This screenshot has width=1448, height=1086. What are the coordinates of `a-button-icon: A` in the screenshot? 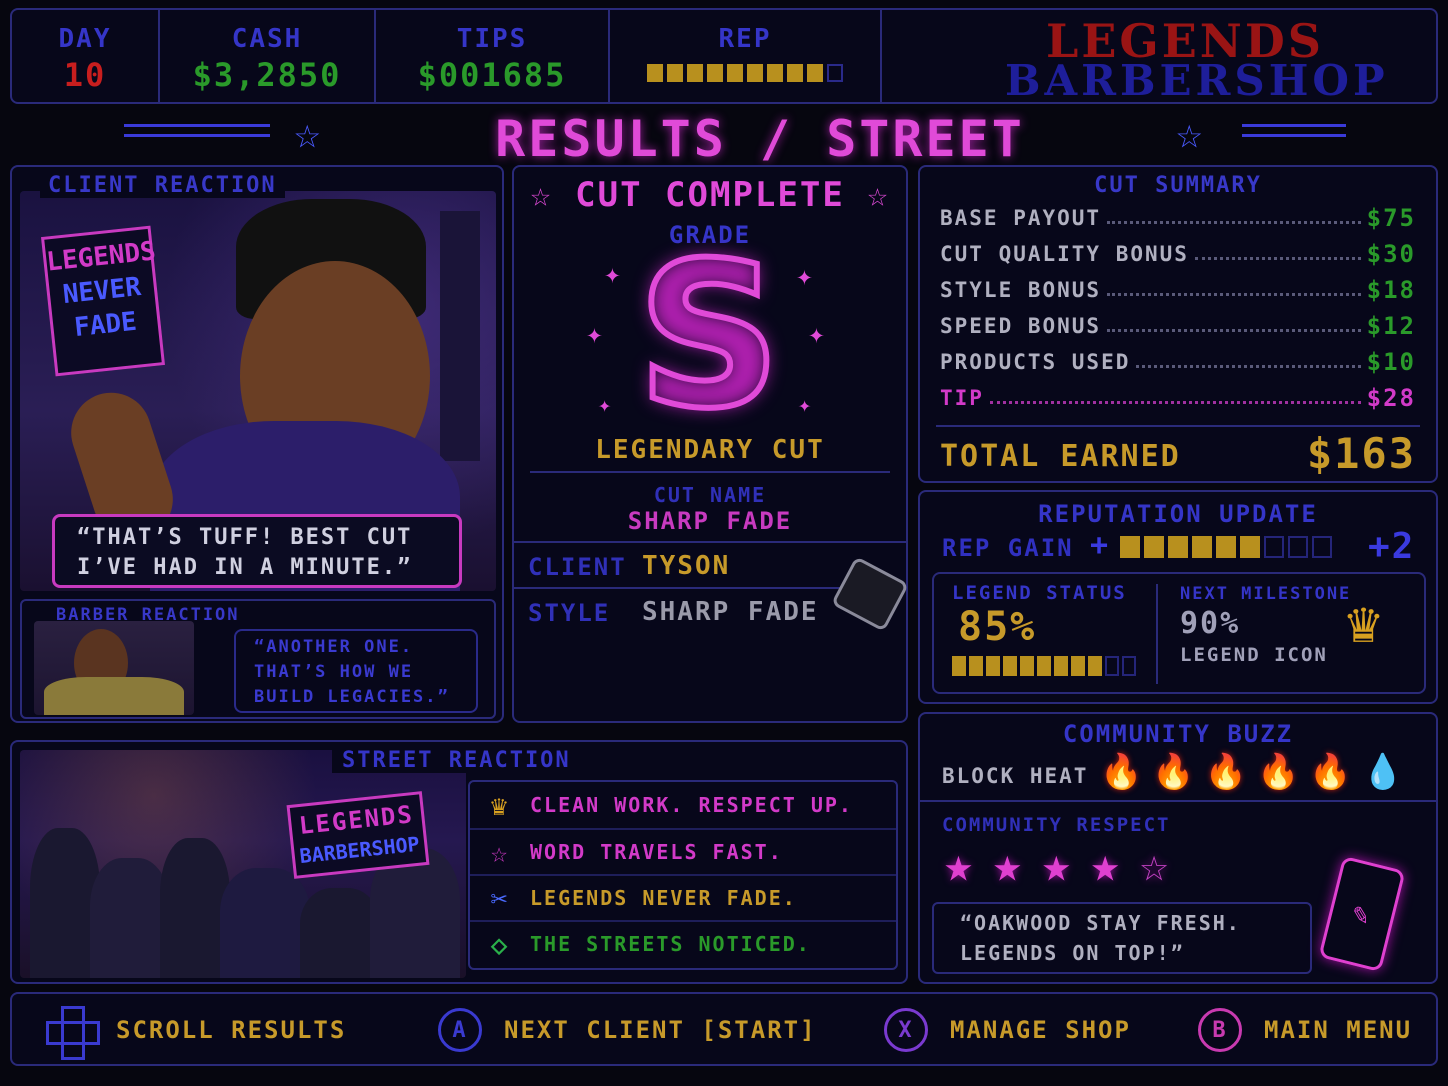 It's located at (460, 1030).